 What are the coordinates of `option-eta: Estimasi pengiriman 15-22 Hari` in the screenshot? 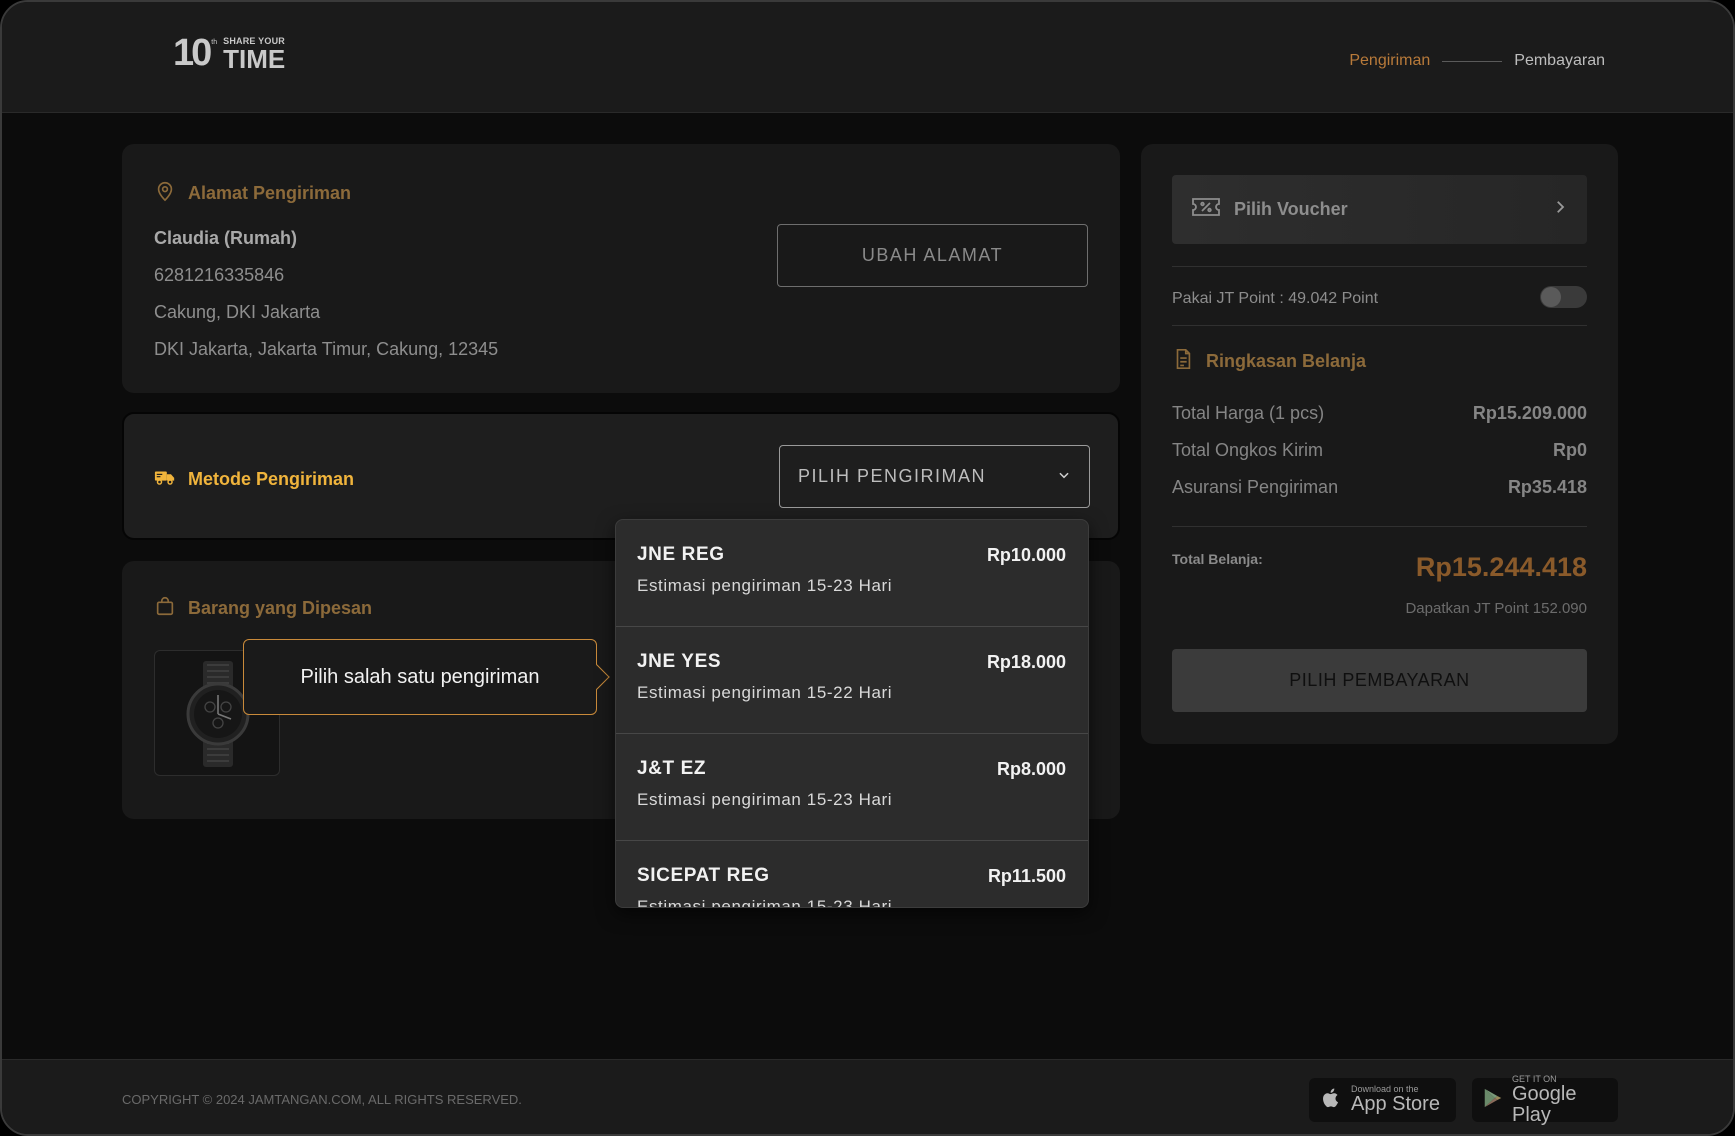 It's located at (765, 692).